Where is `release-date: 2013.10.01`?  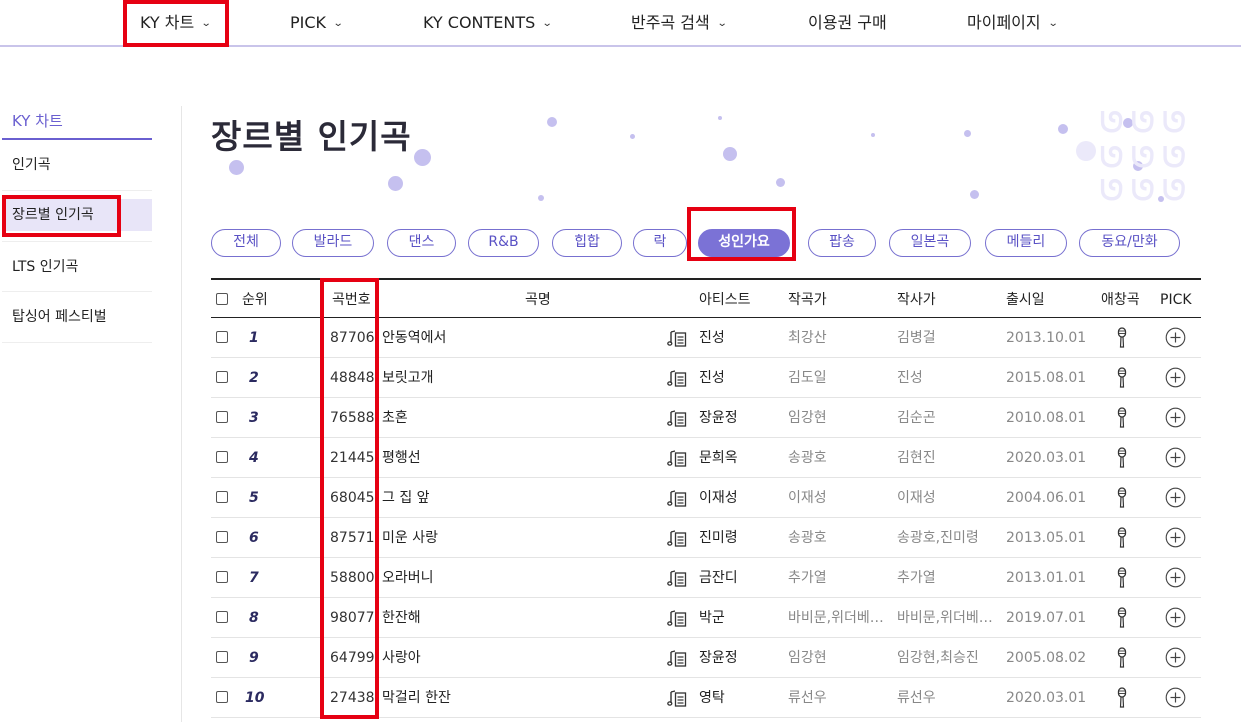 release-date: 2013.10.01 is located at coordinates (1046, 338).